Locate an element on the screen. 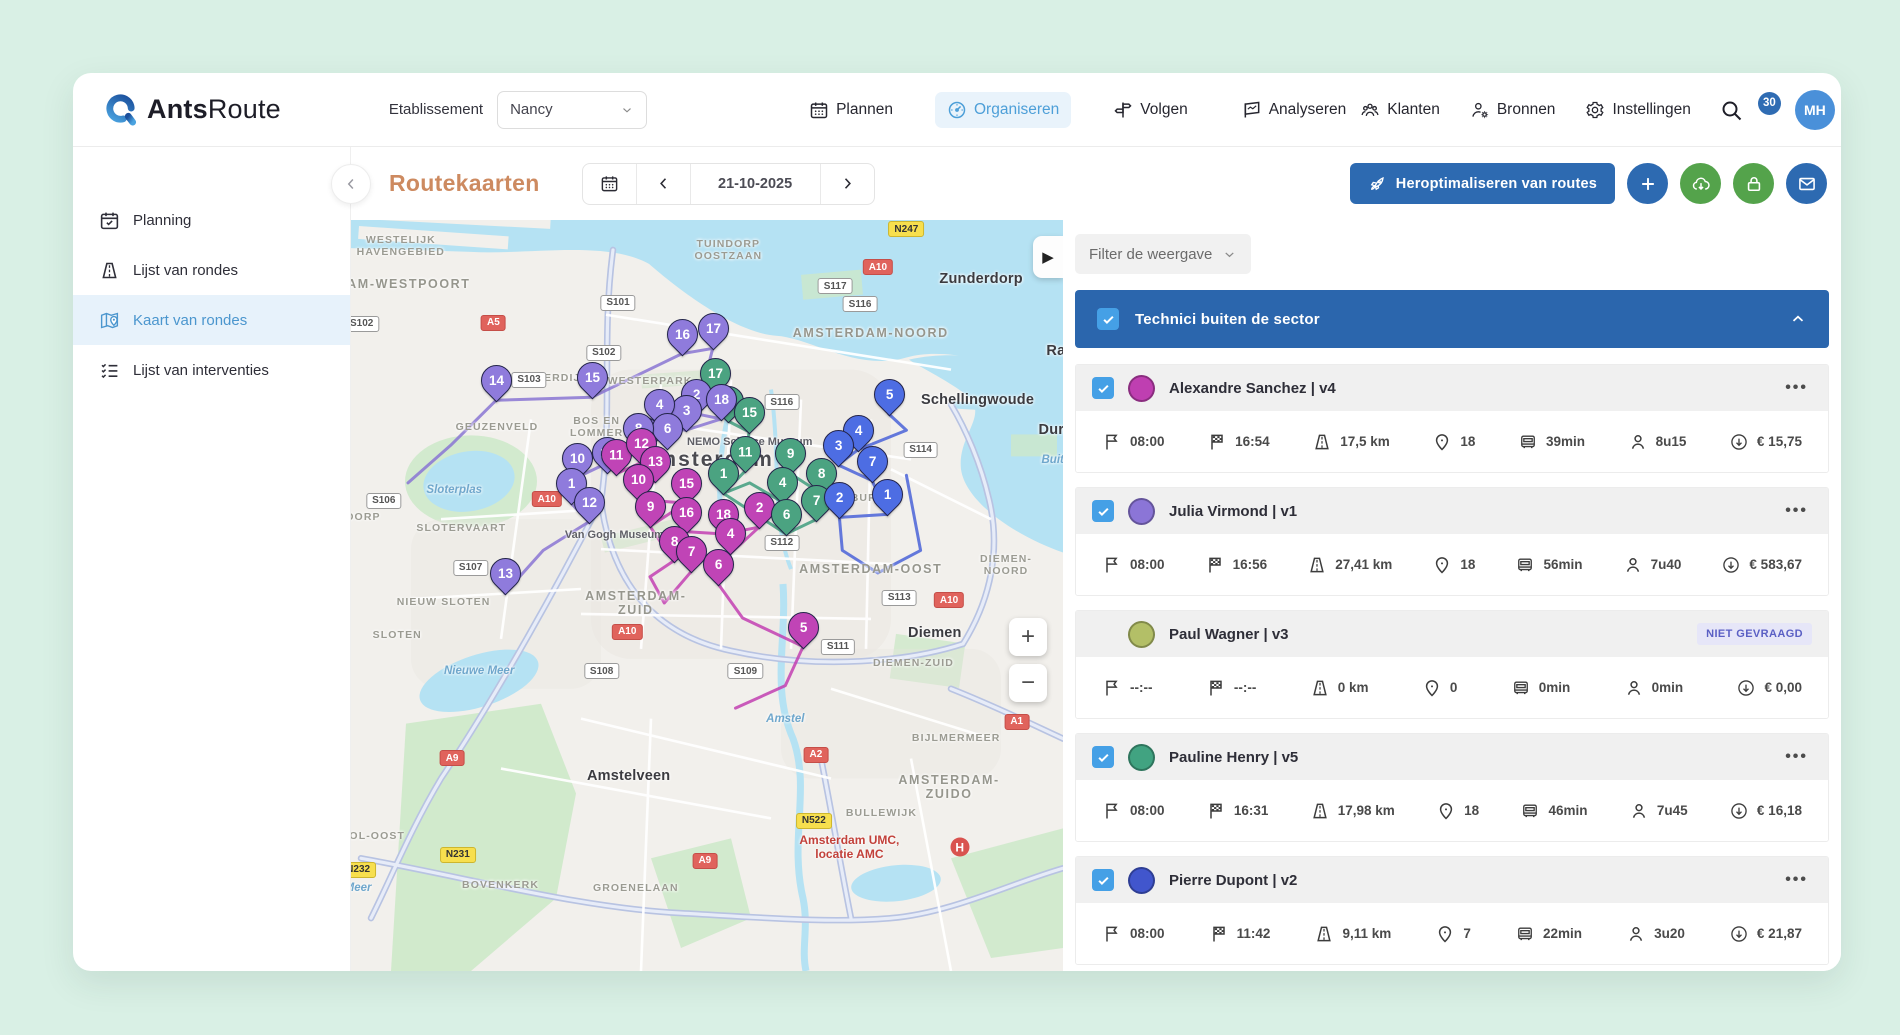 The width and height of the screenshot is (1900, 1035). nav-item-analyseren: Analyseren is located at coordinates (1294, 110).